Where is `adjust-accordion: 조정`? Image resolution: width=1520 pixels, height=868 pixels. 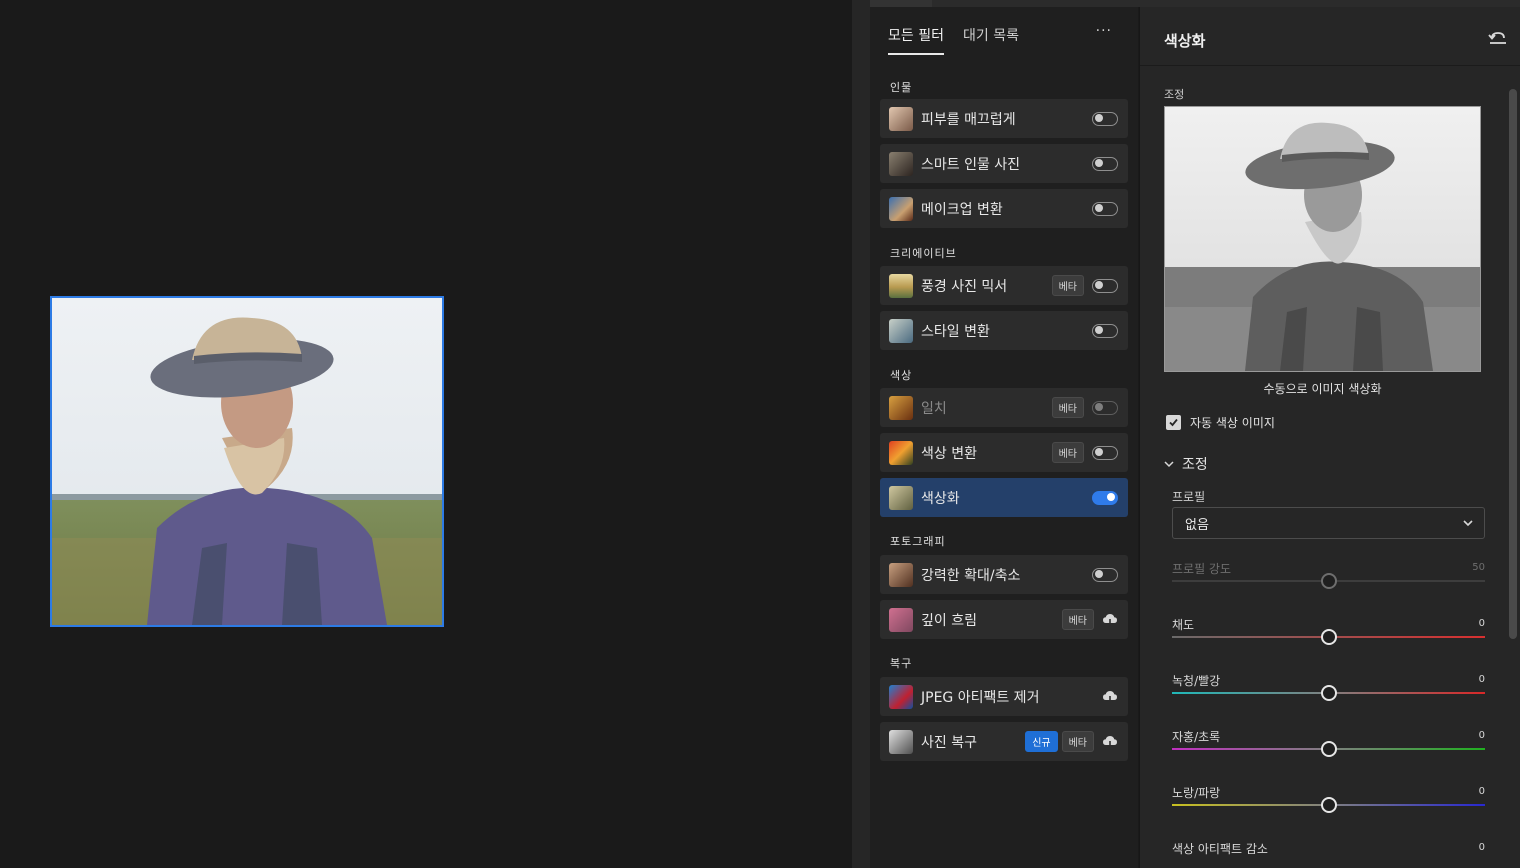 adjust-accordion: 조정 is located at coordinates (1186, 464).